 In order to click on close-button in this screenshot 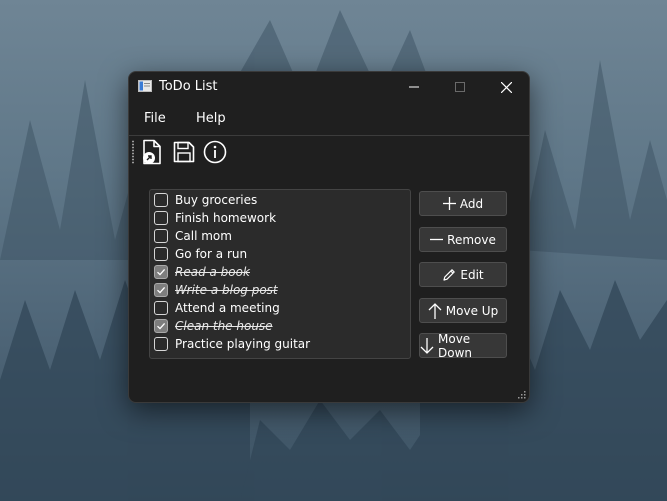, I will do `click(506, 87)`.